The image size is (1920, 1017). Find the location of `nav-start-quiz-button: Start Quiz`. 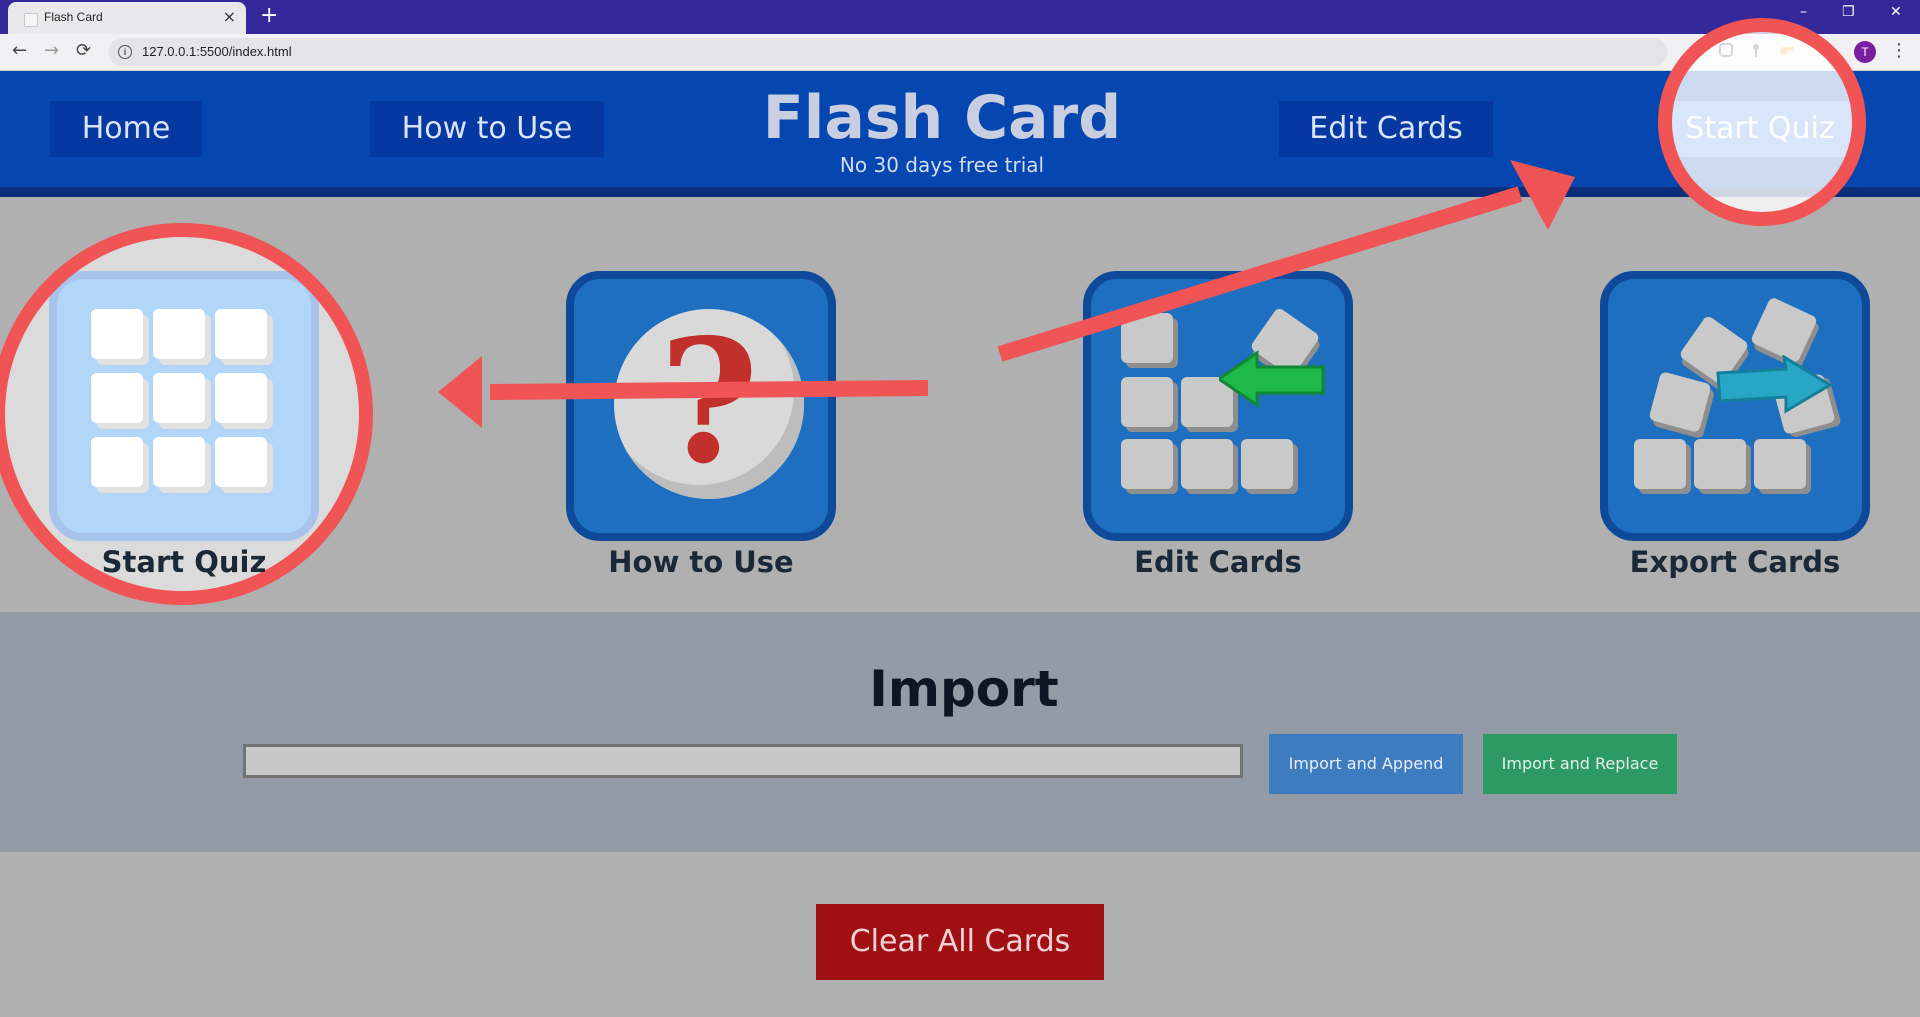

nav-start-quiz-button: Start Quiz is located at coordinates (1760, 129).